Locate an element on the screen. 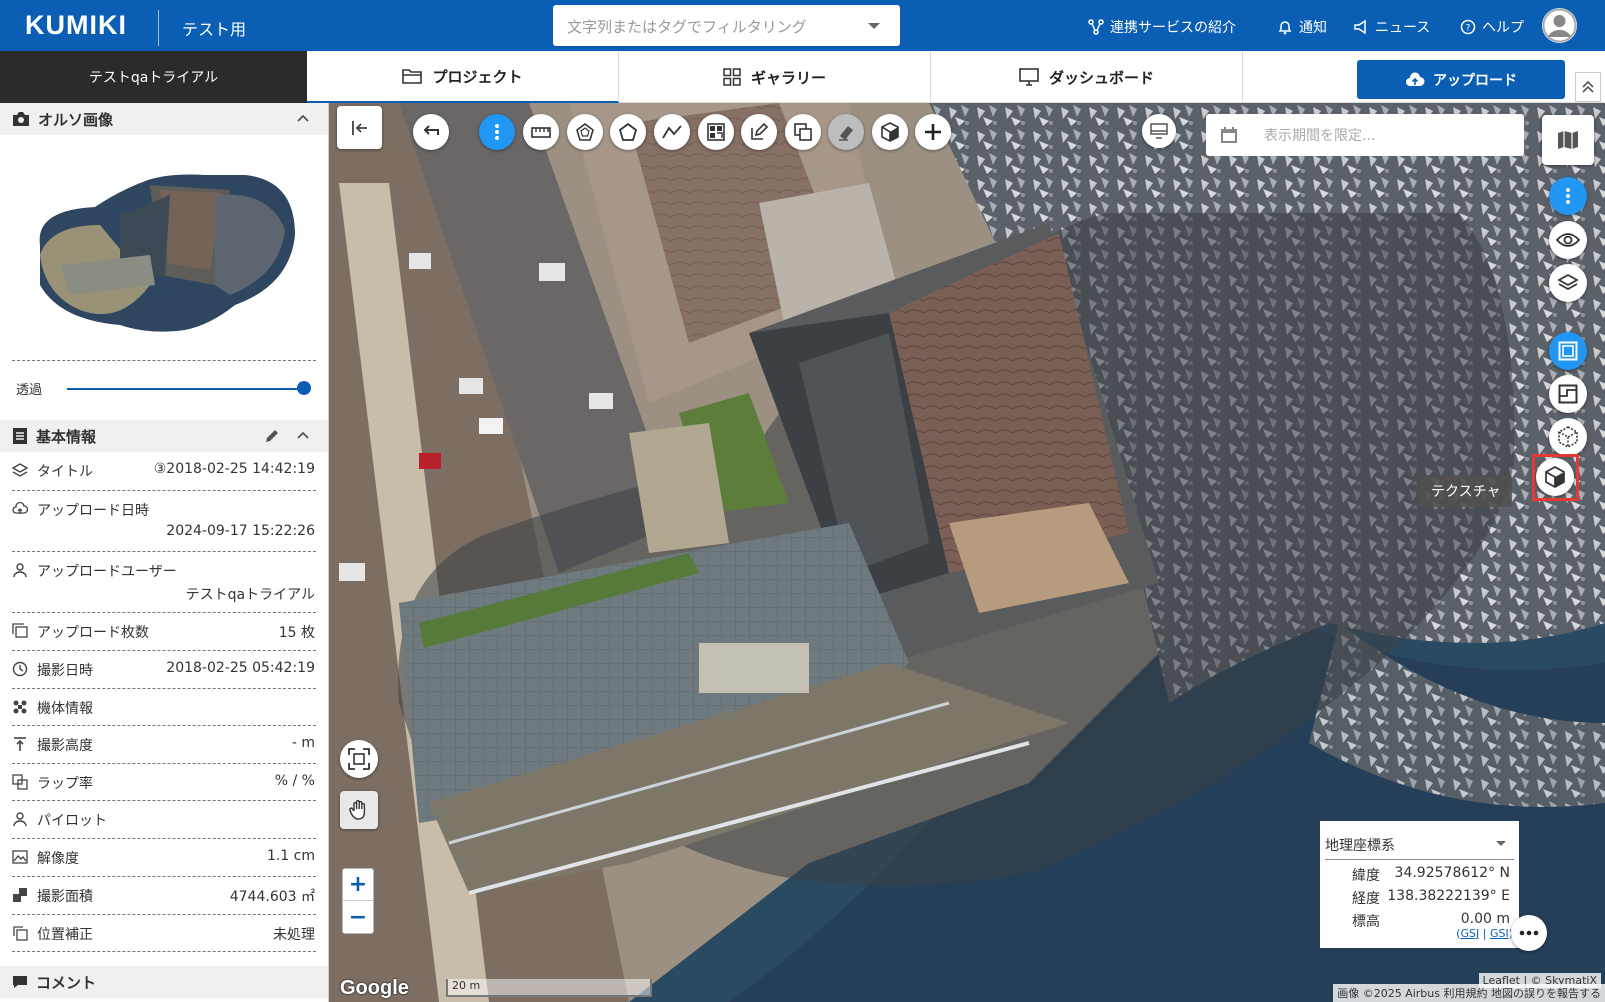 This screenshot has width=1605, height=1002. upload-button: アップロード is located at coordinates (1461, 79).